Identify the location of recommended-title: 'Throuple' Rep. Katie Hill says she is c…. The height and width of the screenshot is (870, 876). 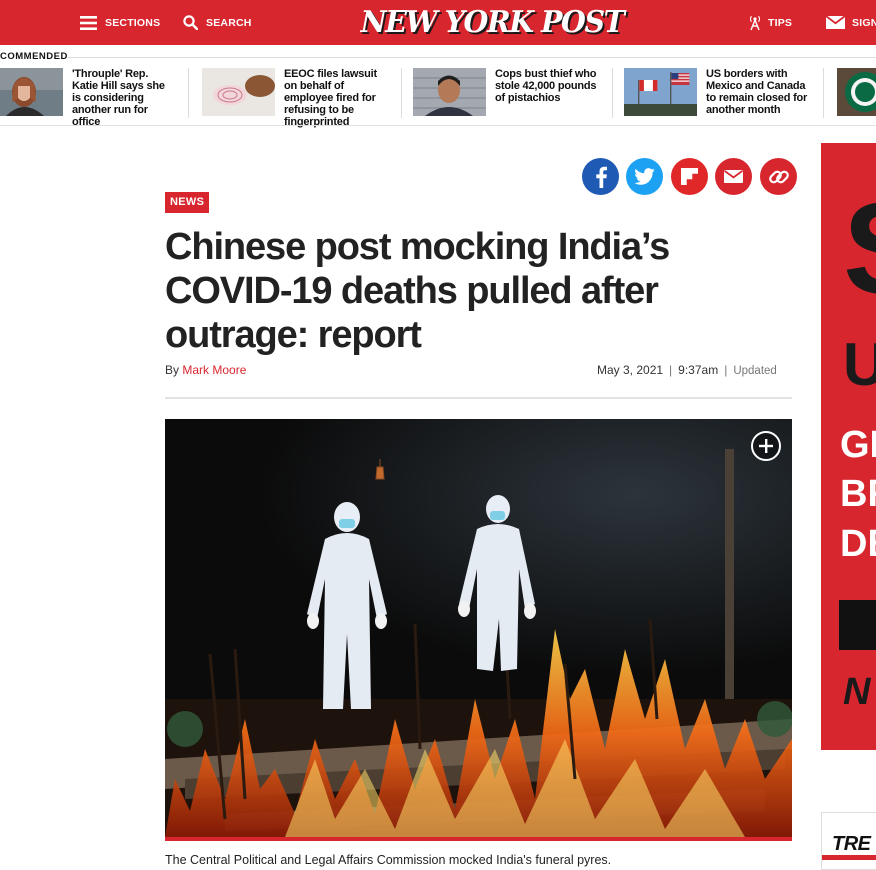
(118, 98).